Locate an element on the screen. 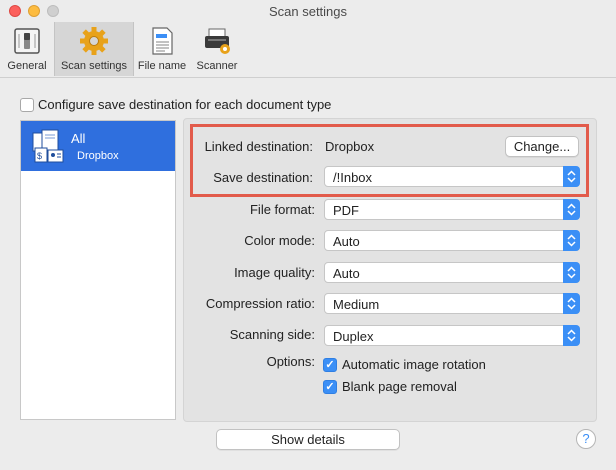  compression-ratio-value: Medium is located at coordinates (356, 304).